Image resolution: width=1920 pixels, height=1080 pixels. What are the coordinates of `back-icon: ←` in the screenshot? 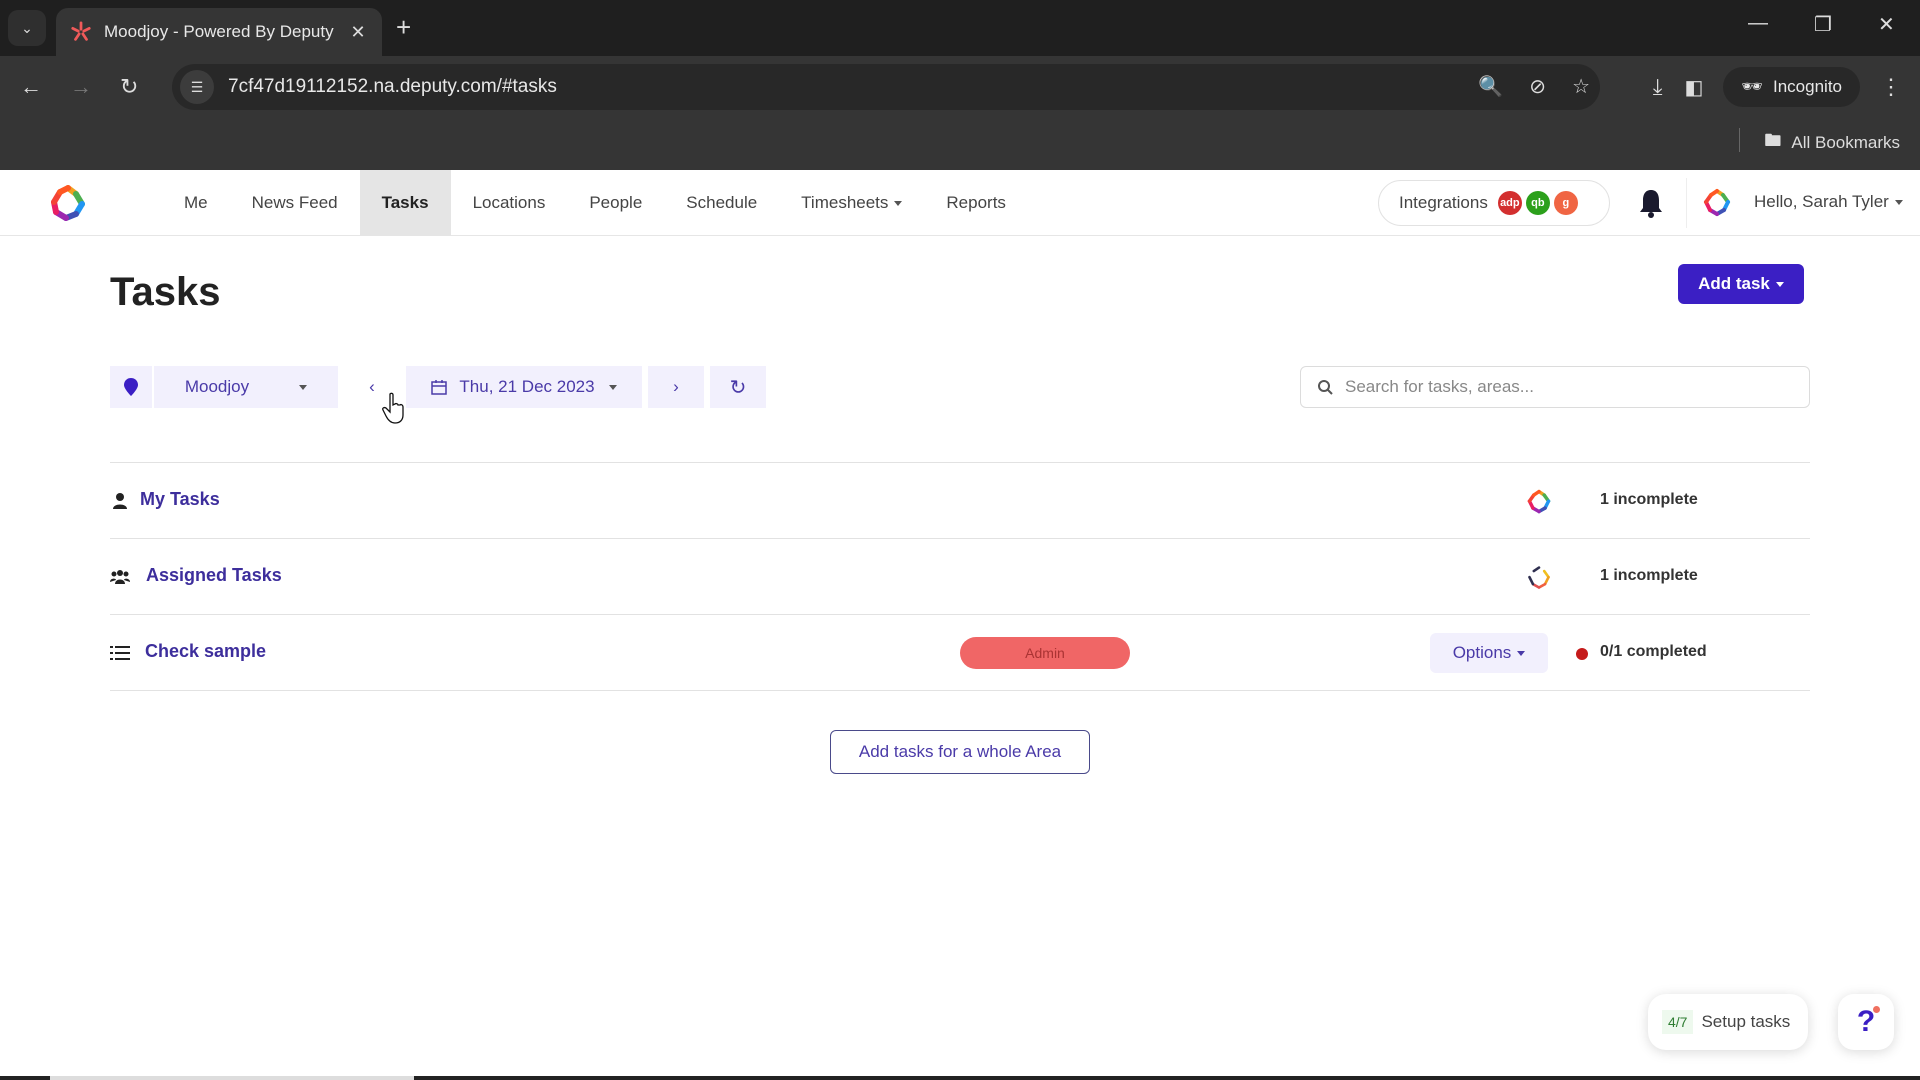 It's located at (31, 87).